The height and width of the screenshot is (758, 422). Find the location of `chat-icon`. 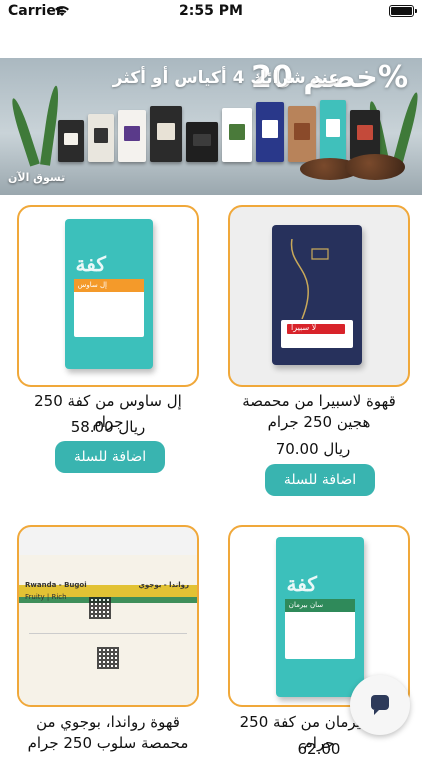

chat-icon is located at coordinates (380, 705).